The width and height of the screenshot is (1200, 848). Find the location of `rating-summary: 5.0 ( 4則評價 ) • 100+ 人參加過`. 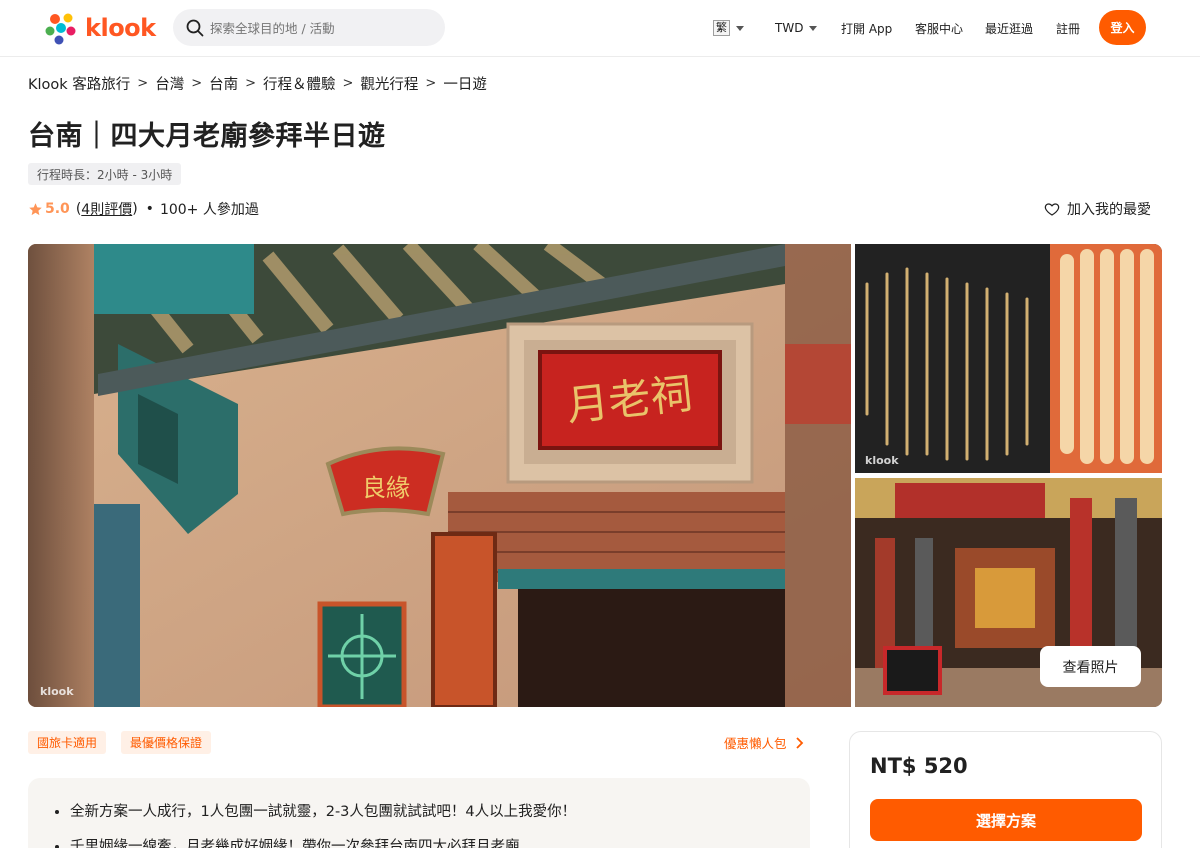

rating-summary: 5.0 ( 4則評價 ) • 100+ 人參加過 is located at coordinates (143, 209).